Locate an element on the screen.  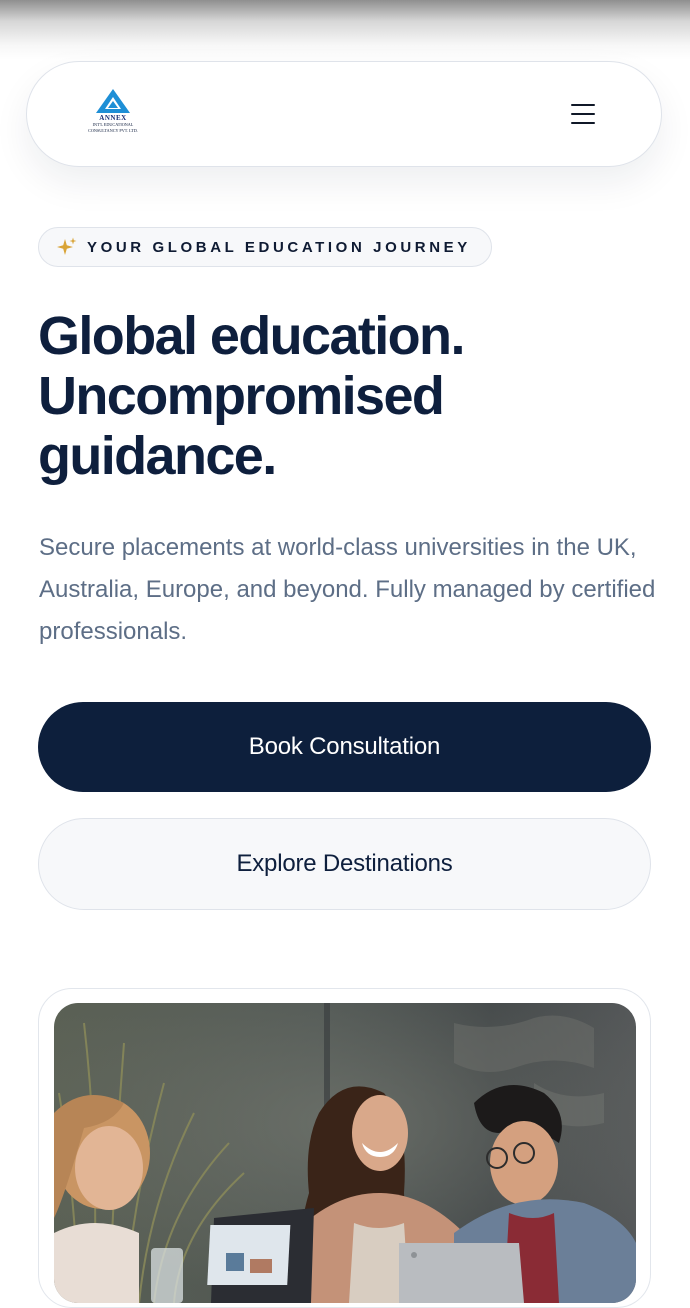
hero-title-line: Uncompromised is located at coordinates (241, 396).